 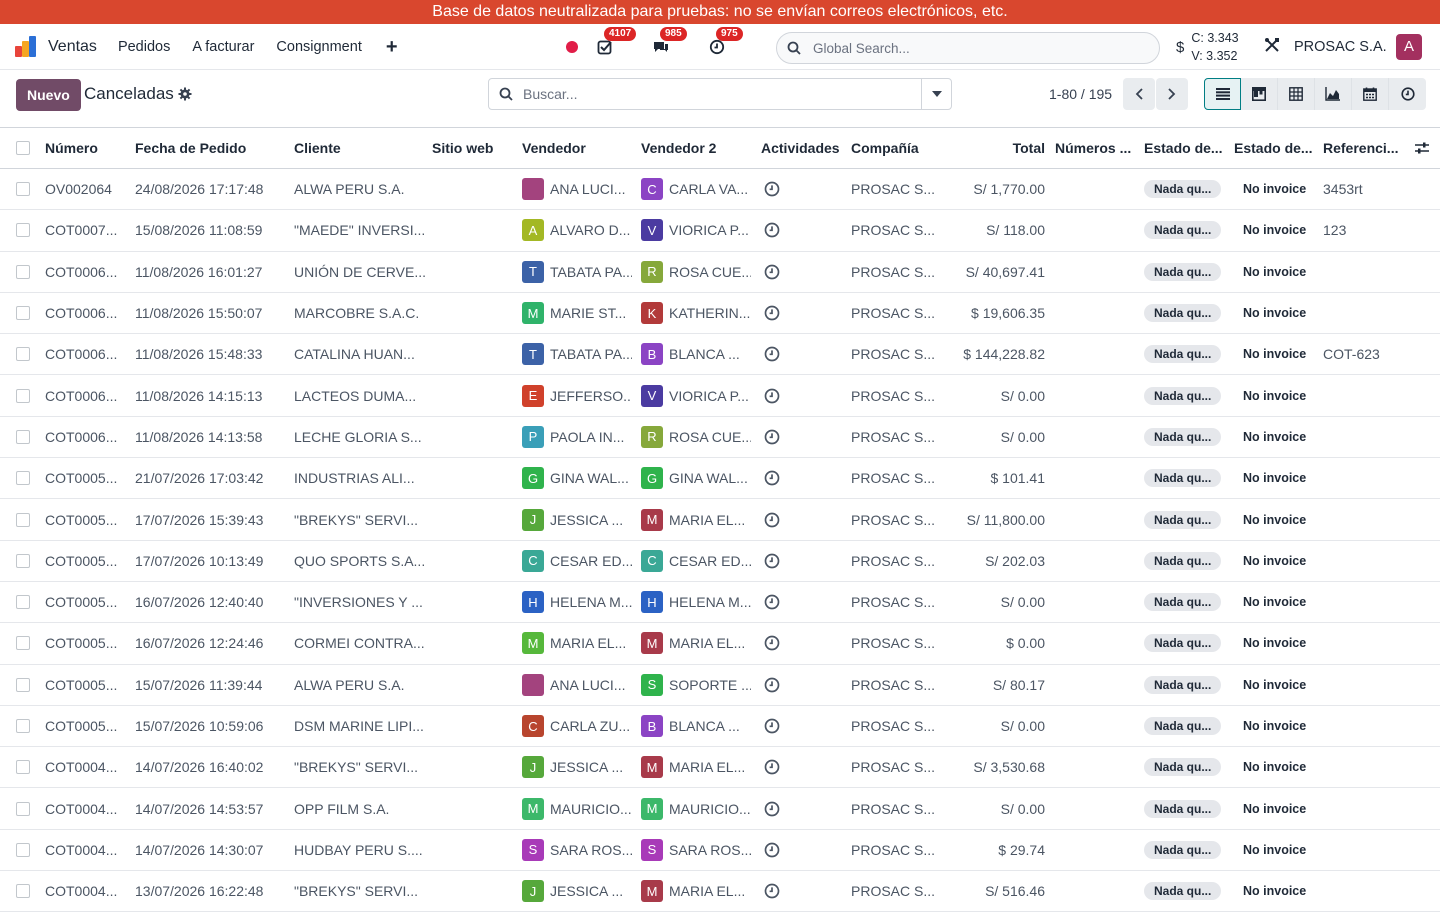 I want to click on search-bar, so click(x=720, y=94).